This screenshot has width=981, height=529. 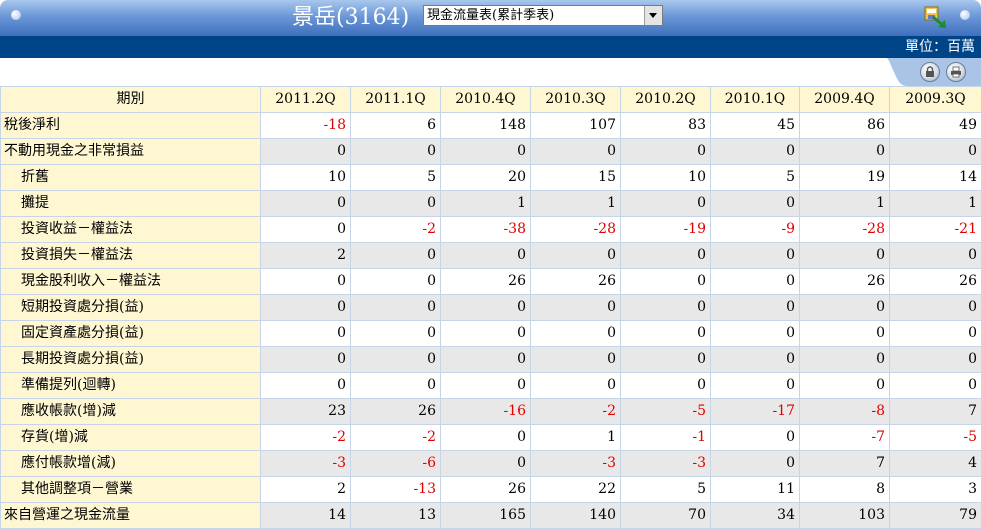 What do you see at coordinates (755, 515) in the screenshot?
I see `value-cell: 34` at bounding box center [755, 515].